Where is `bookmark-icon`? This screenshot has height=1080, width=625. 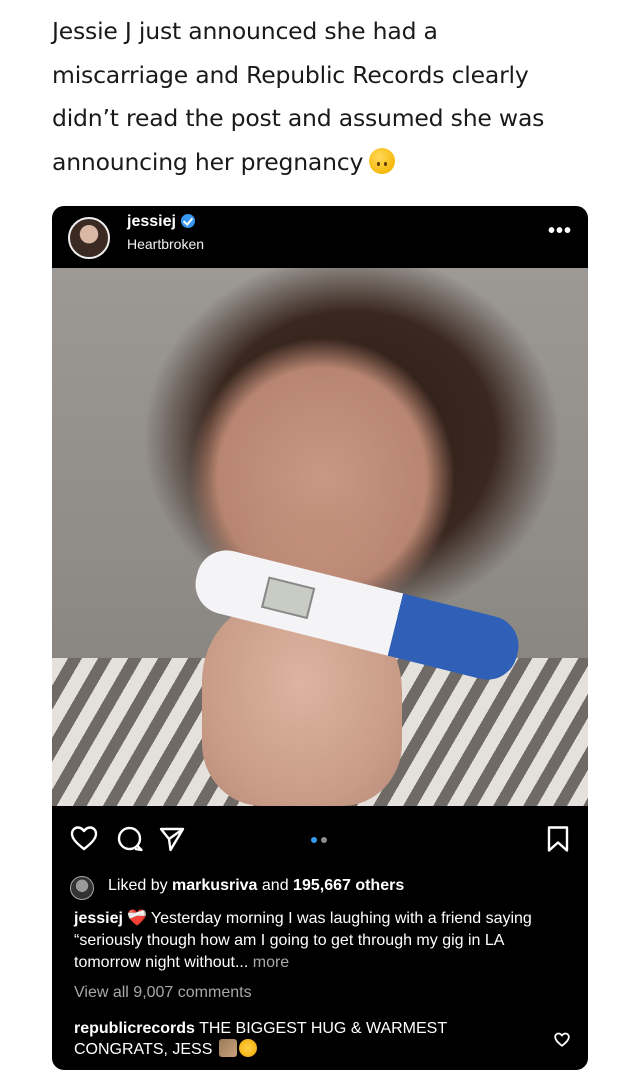 bookmark-icon is located at coordinates (558, 839).